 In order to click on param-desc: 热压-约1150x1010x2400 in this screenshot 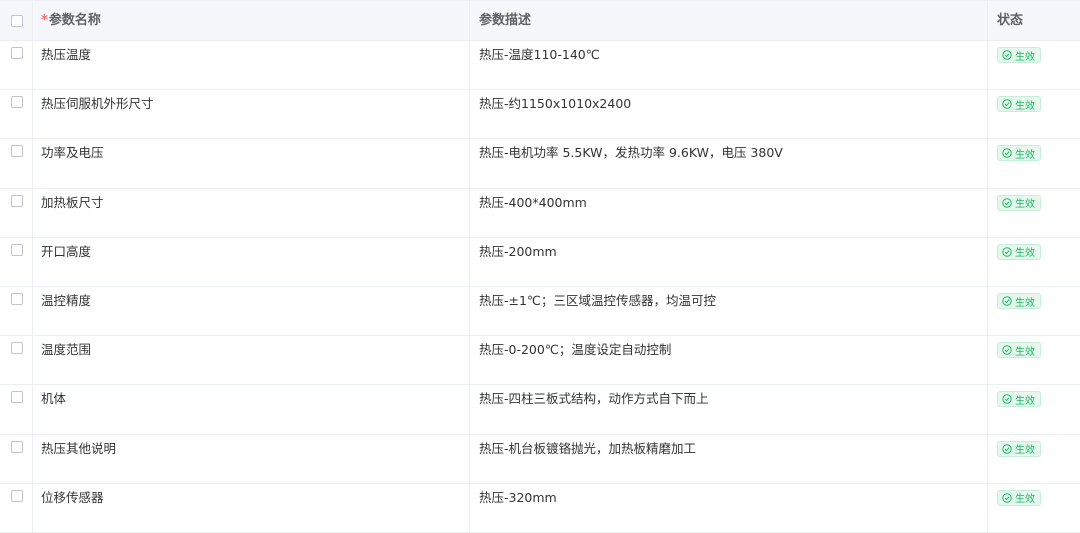, I will do `click(729, 114)`.